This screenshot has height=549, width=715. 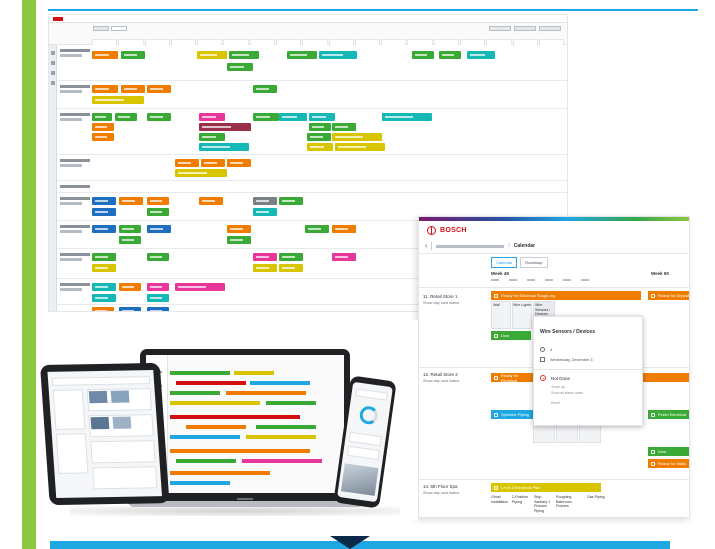 I want to click on status-notes-link: Show all status notes, so click(x=567, y=393).